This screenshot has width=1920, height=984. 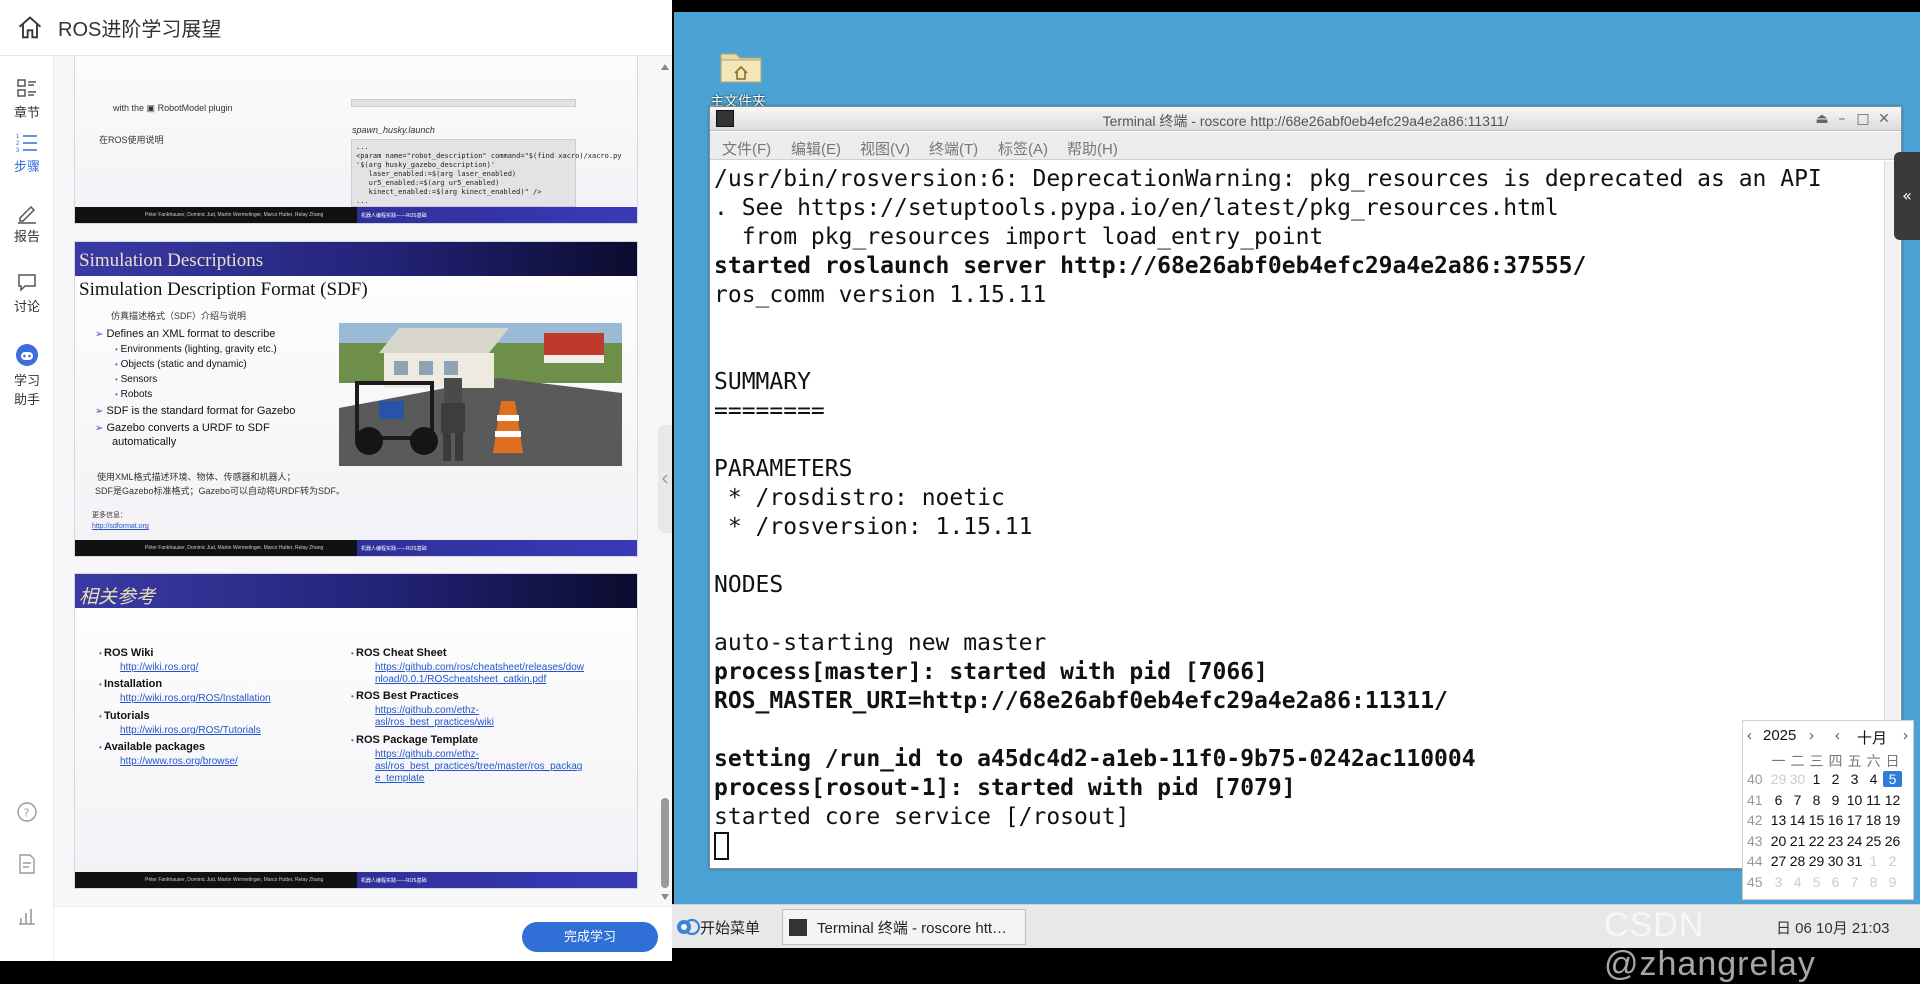 What do you see at coordinates (665, 67) in the screenshot?
I see `scroll-up-arrow-icon` at bounding box center [665, 67].